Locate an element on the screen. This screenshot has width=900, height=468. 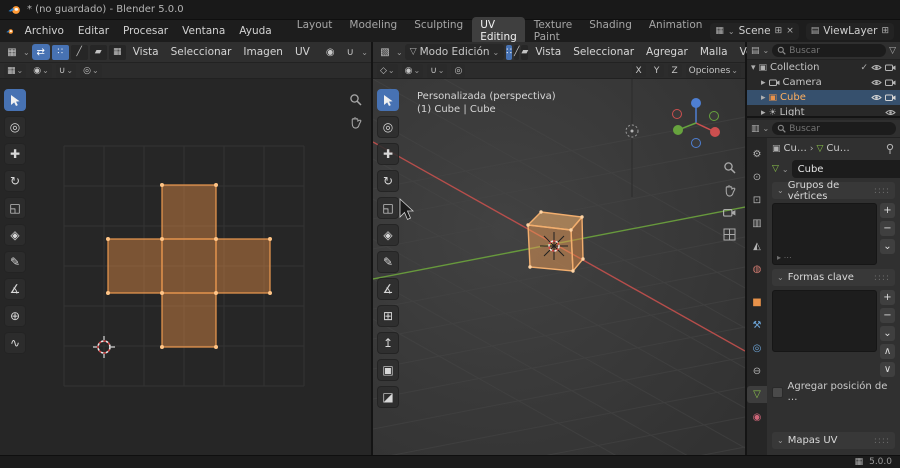
add-cube-tool: ⊞ is located at coordinates (388, 316).